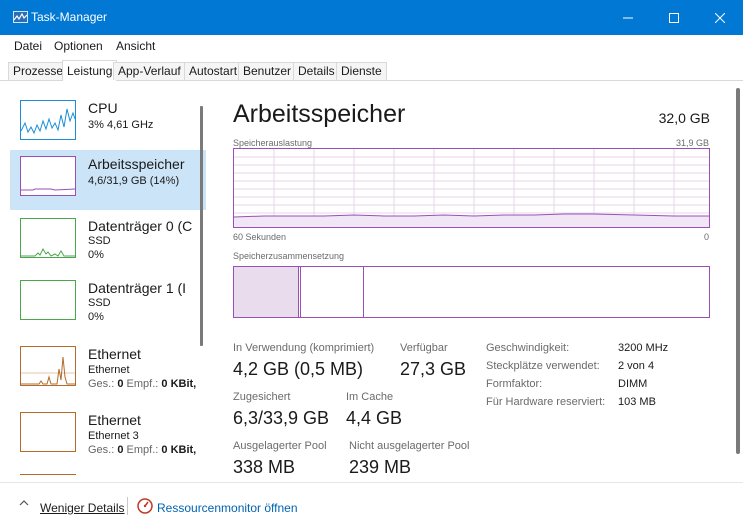 The image size is (743, 524). What do you see at coordinates (361, 71) in the screenshot?
I see `tab-dienste: Dienste` at bounding box center [361, 71].